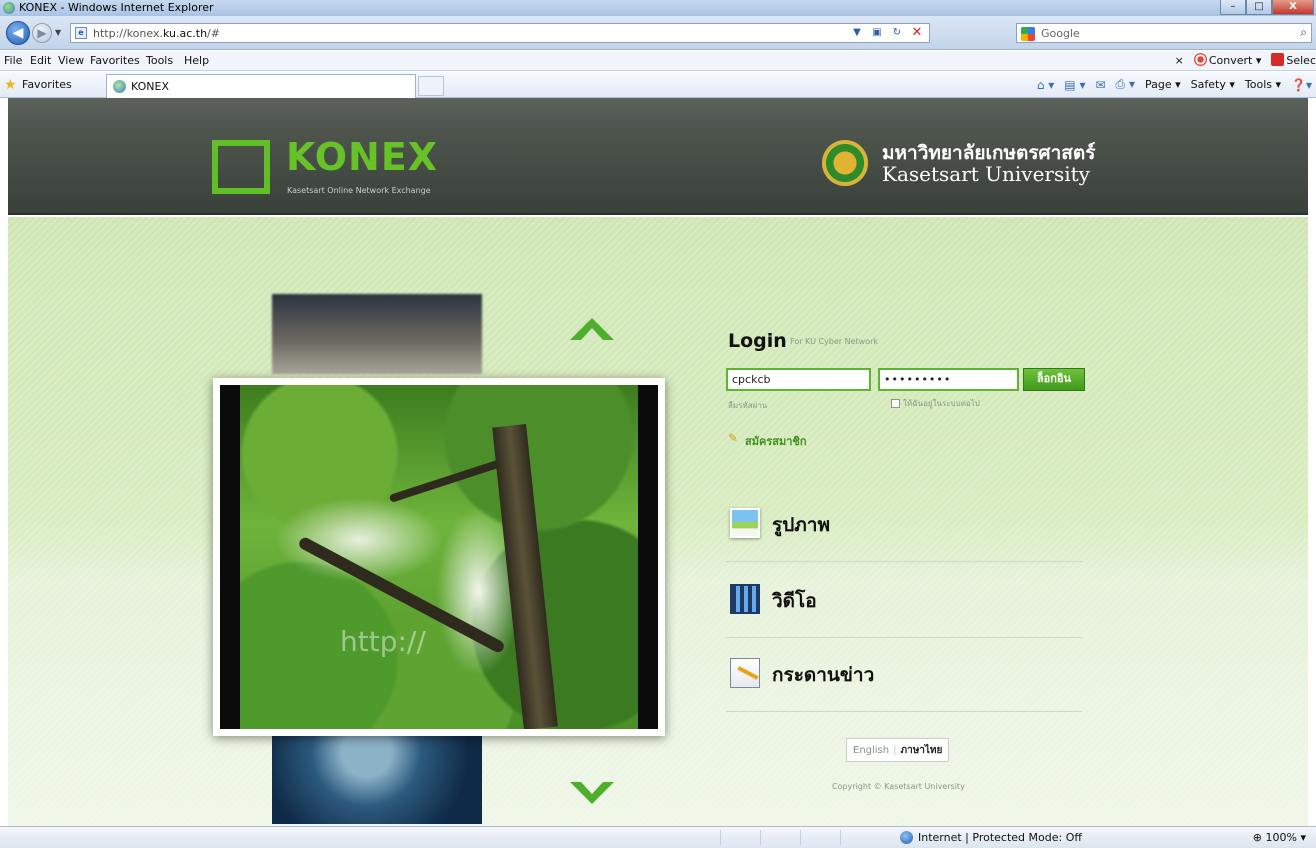  I want to click on password-input, so click(948, 379).